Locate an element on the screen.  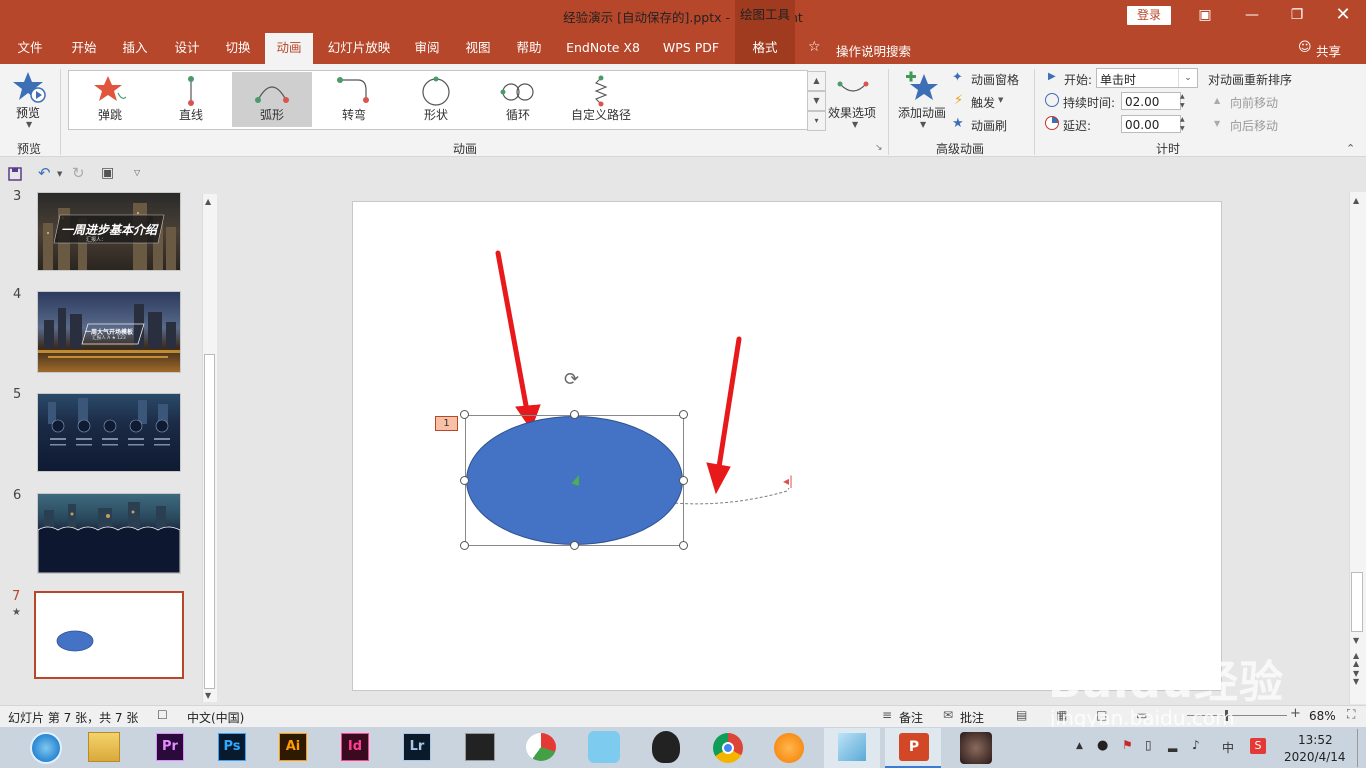
gallery-item-arc: 弧形 is located at coordinates (272, 99).